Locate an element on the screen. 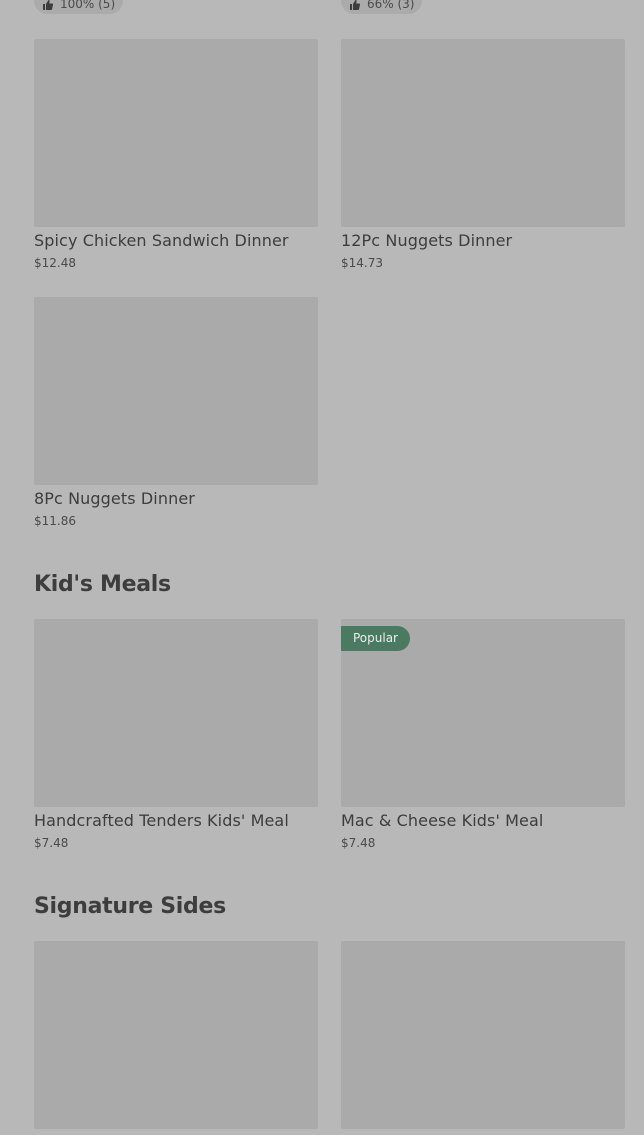  menu-item-title: 12Pc Nuggets Dinner is located at coordinates (427, 240).